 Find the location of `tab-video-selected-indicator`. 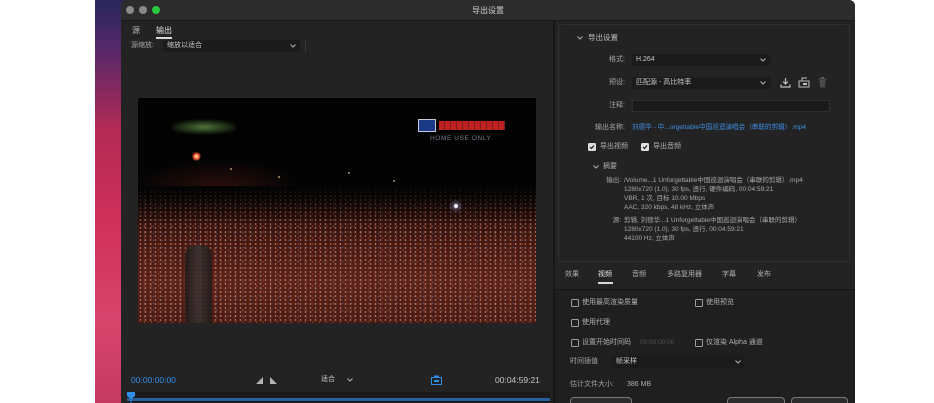

tab-video-selected-indicator is located at coordinates (605, 283).